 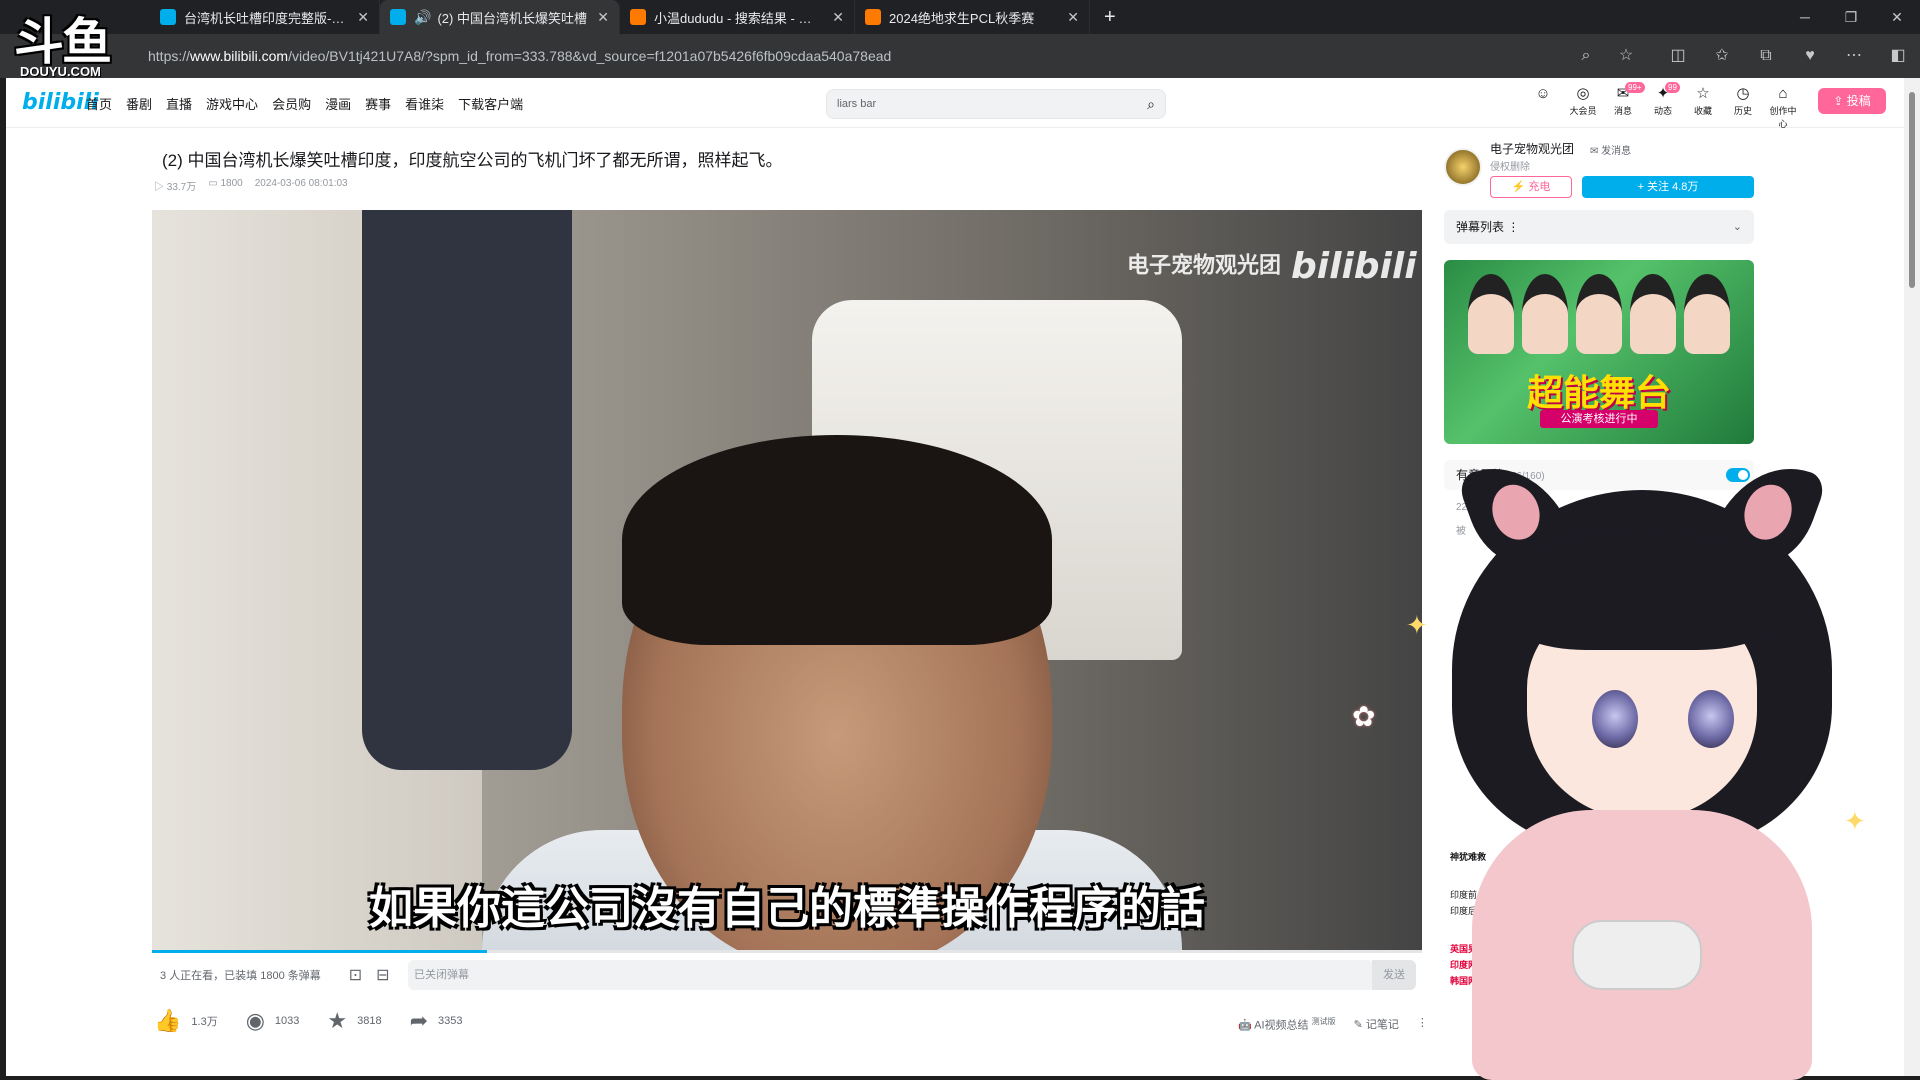 I want to click on up-name: 电子宠物观光团, so click(x=1532, y=148).